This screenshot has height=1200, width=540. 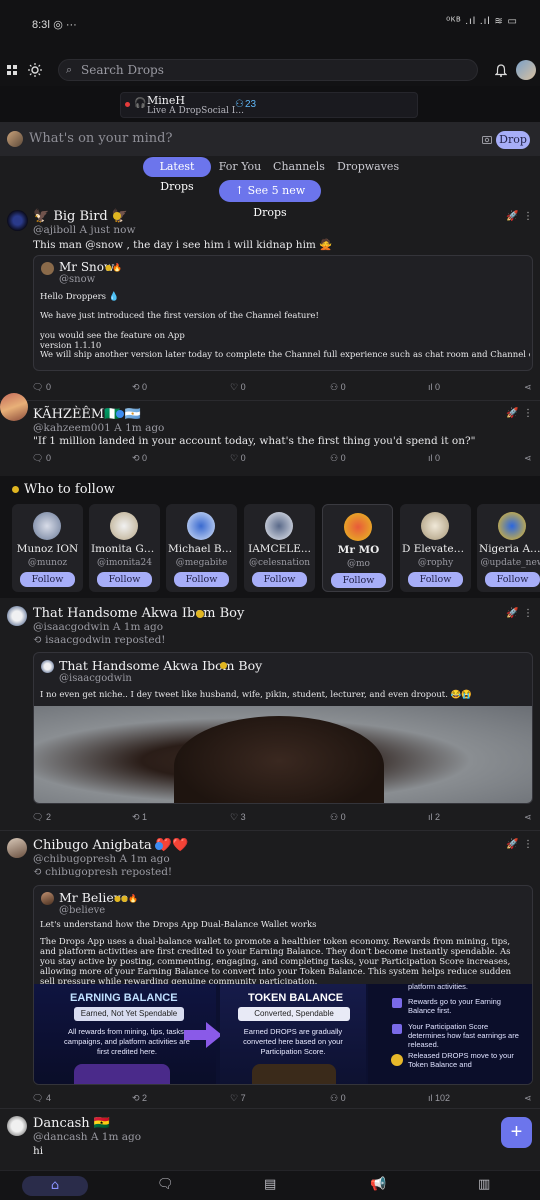 I want to click on see-new-drops-button: ↑ See 5 new Drops, so click(x=270, y=199).